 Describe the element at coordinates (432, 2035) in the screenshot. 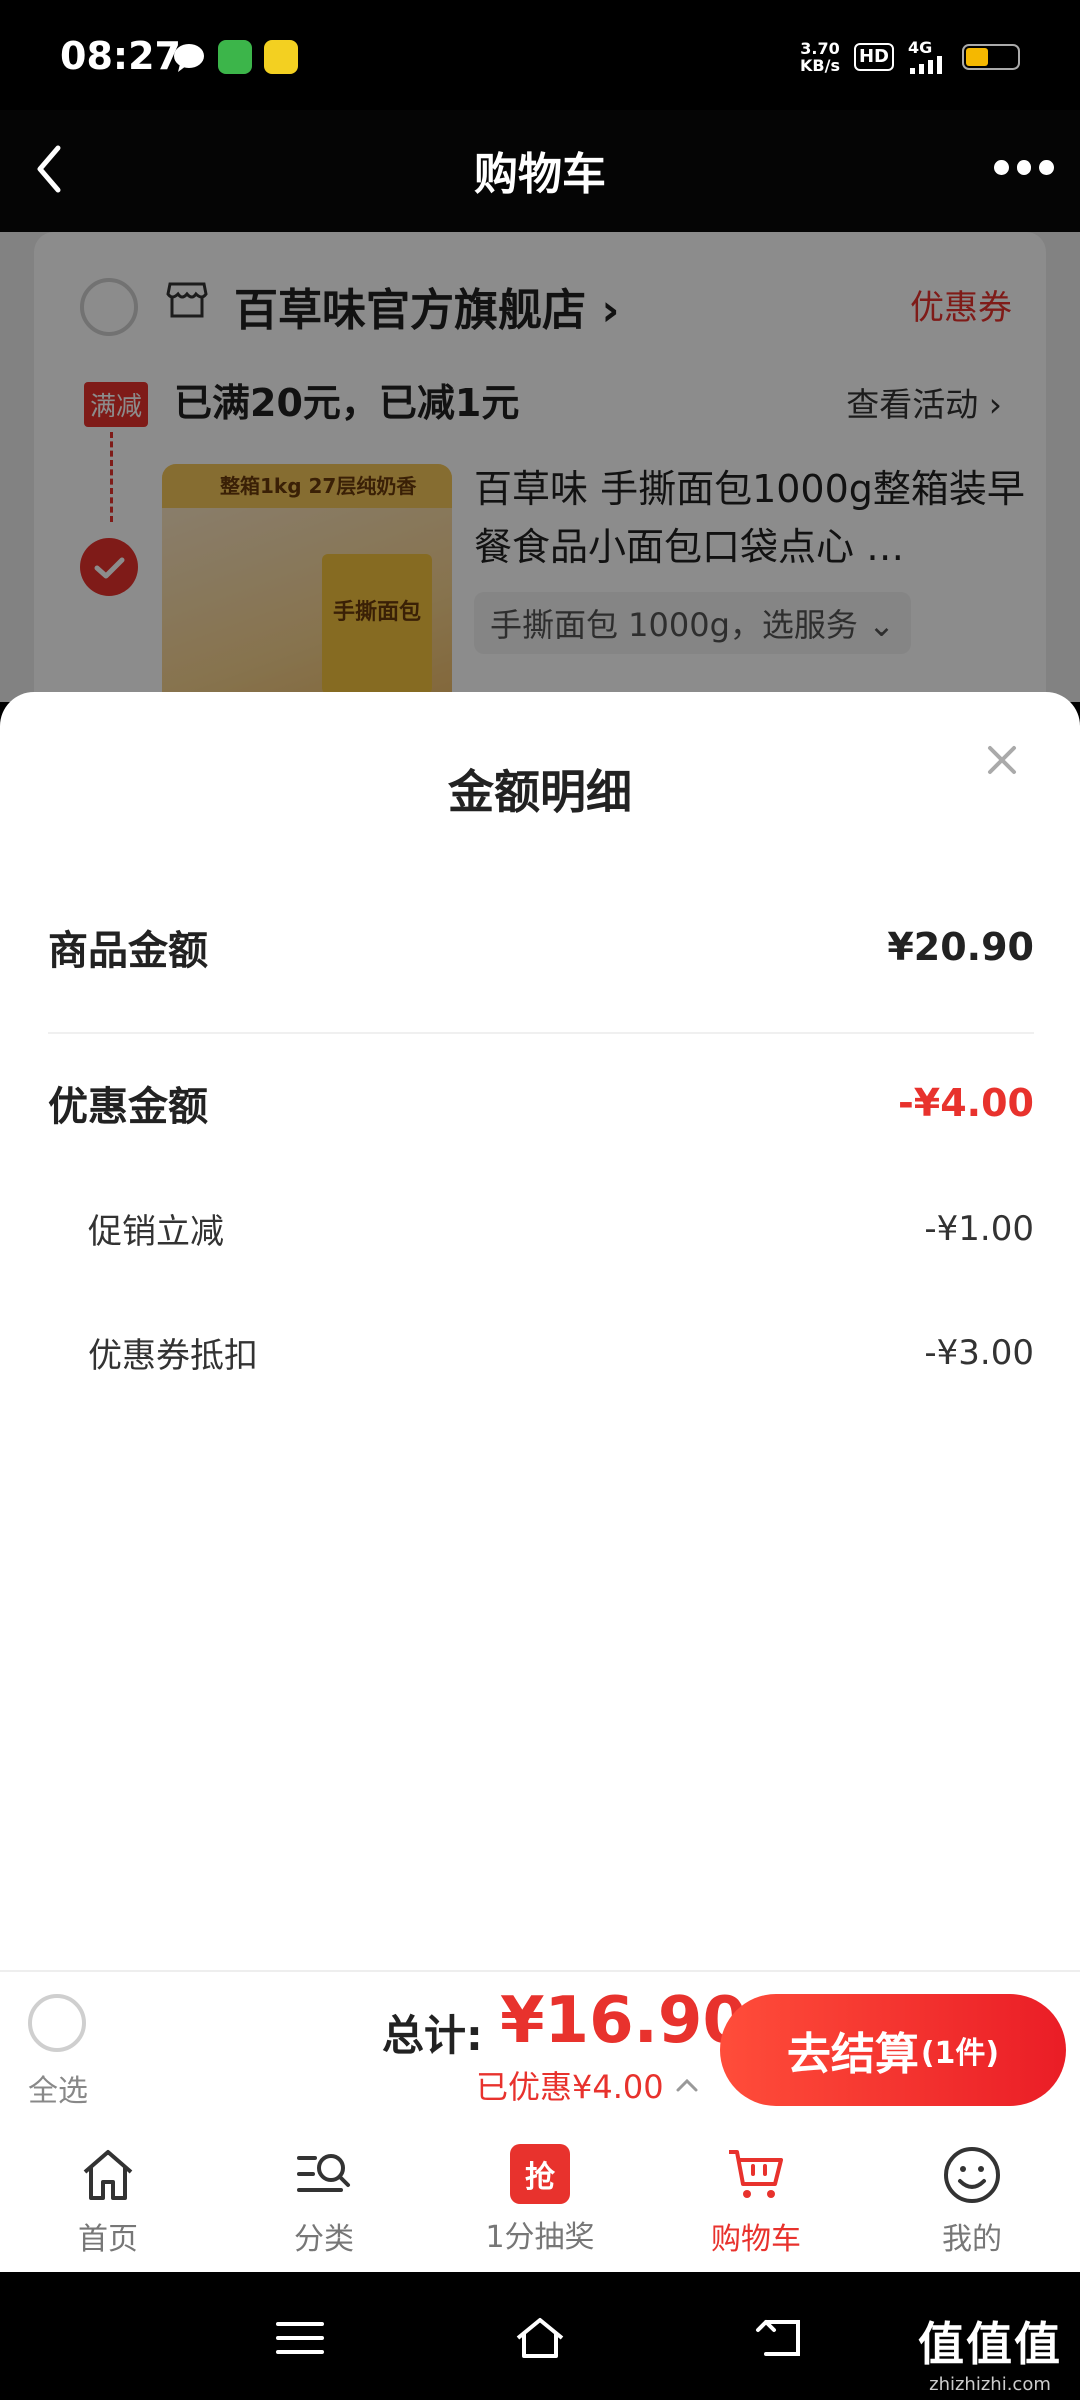

I see `total-label: 总计:` at that location.